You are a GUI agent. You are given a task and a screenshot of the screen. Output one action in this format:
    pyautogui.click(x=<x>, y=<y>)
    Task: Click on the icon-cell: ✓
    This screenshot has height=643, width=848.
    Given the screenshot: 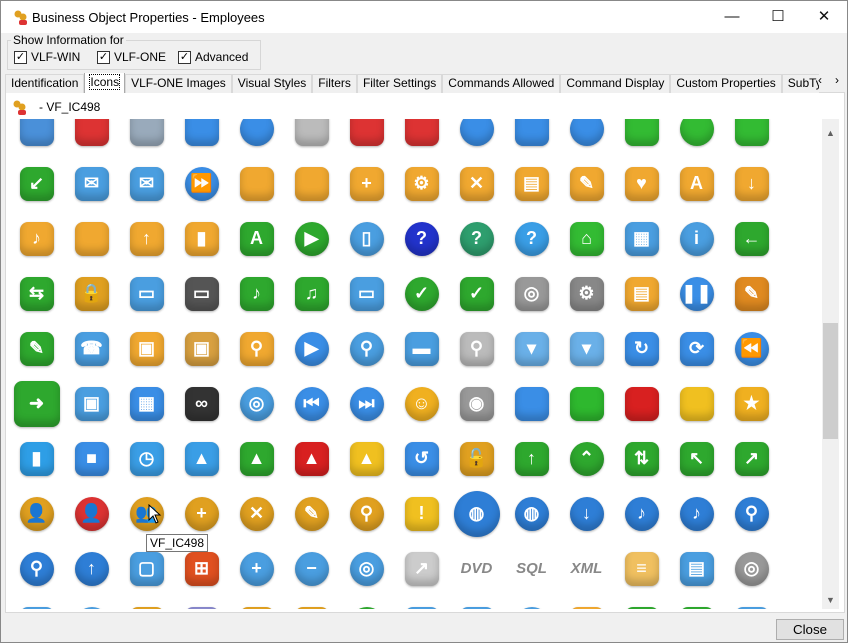 What is the action you would take?
    pyautogui.click(x=476, y=293)
    